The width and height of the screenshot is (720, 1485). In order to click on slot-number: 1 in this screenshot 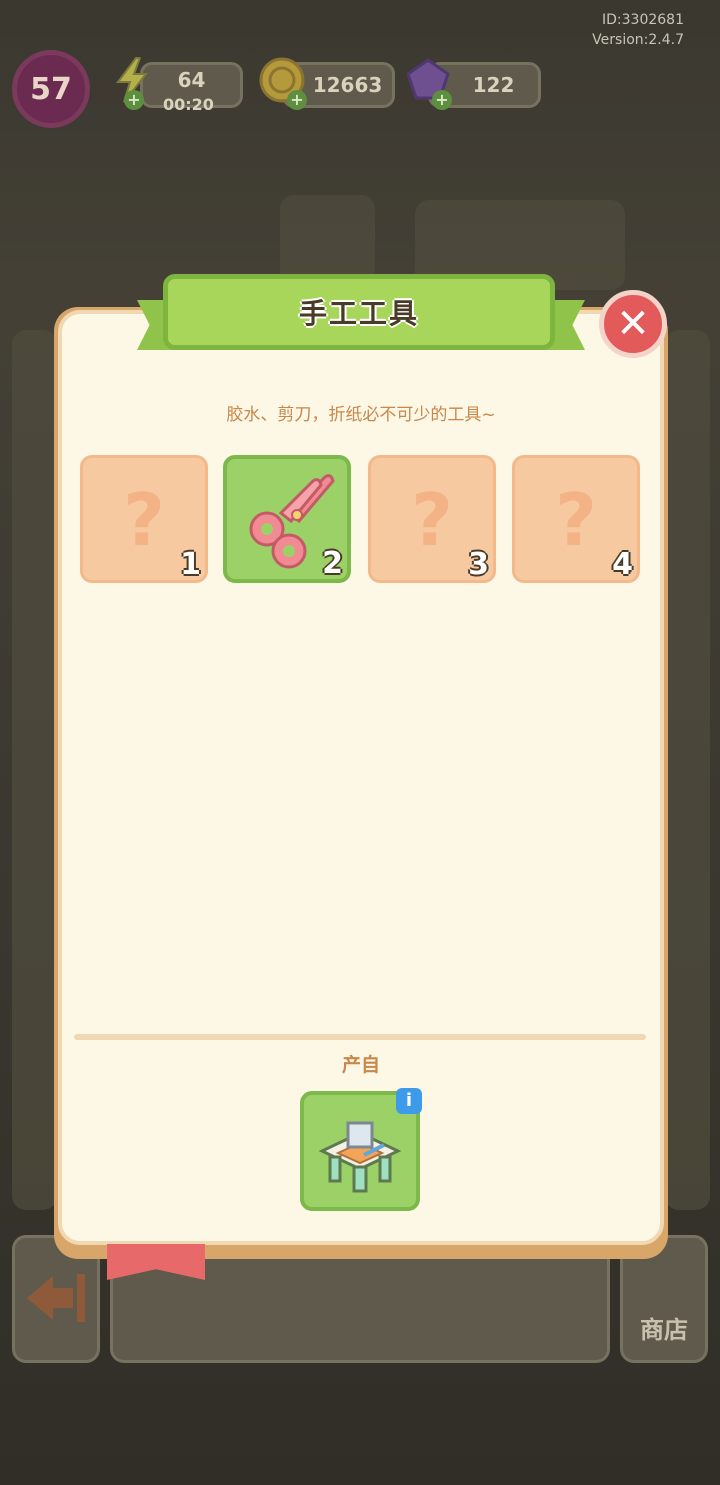, I will do `click(190, 564)`.